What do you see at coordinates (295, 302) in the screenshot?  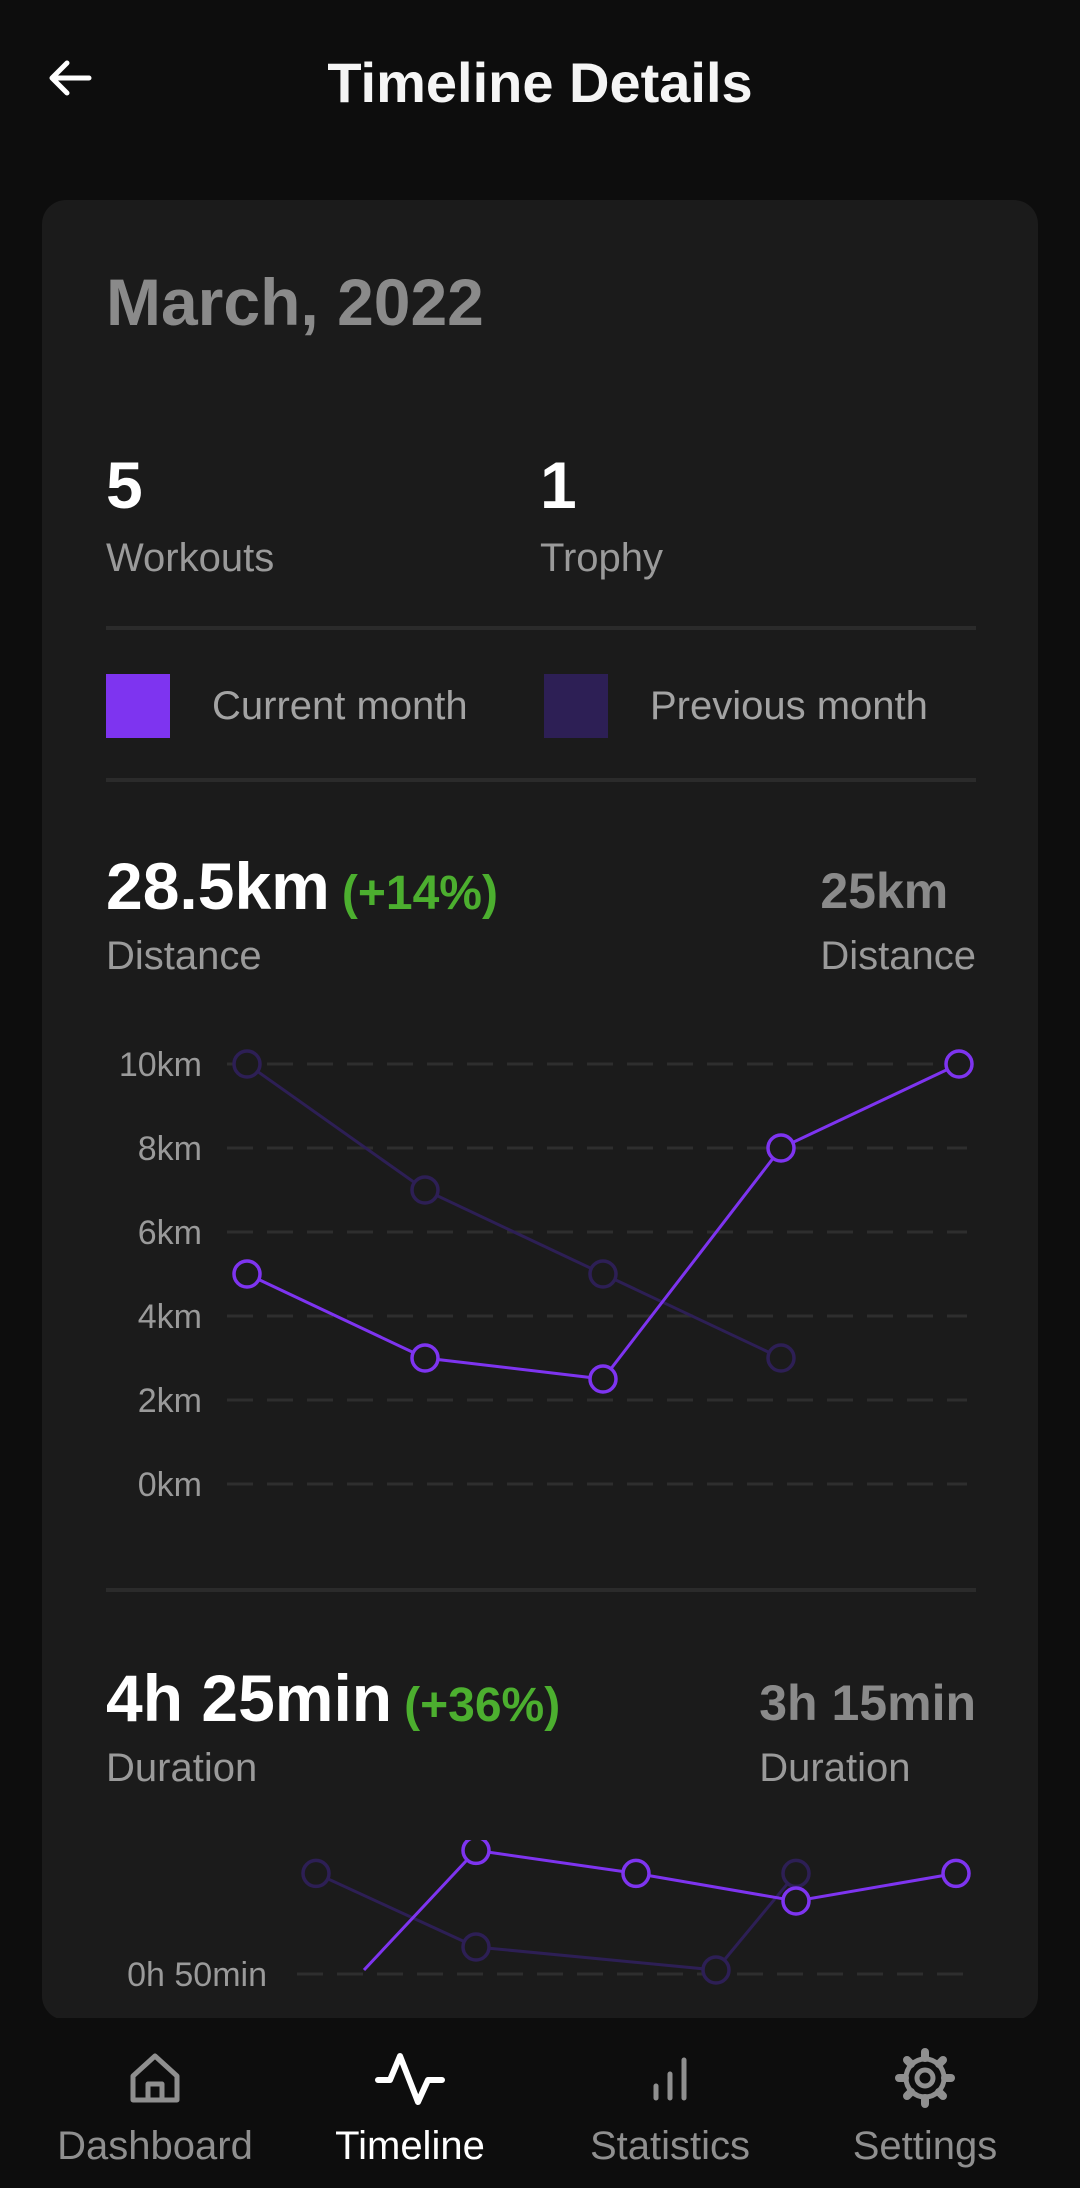 I see `month-title: March, 2022` at bounding box center [295, 302].